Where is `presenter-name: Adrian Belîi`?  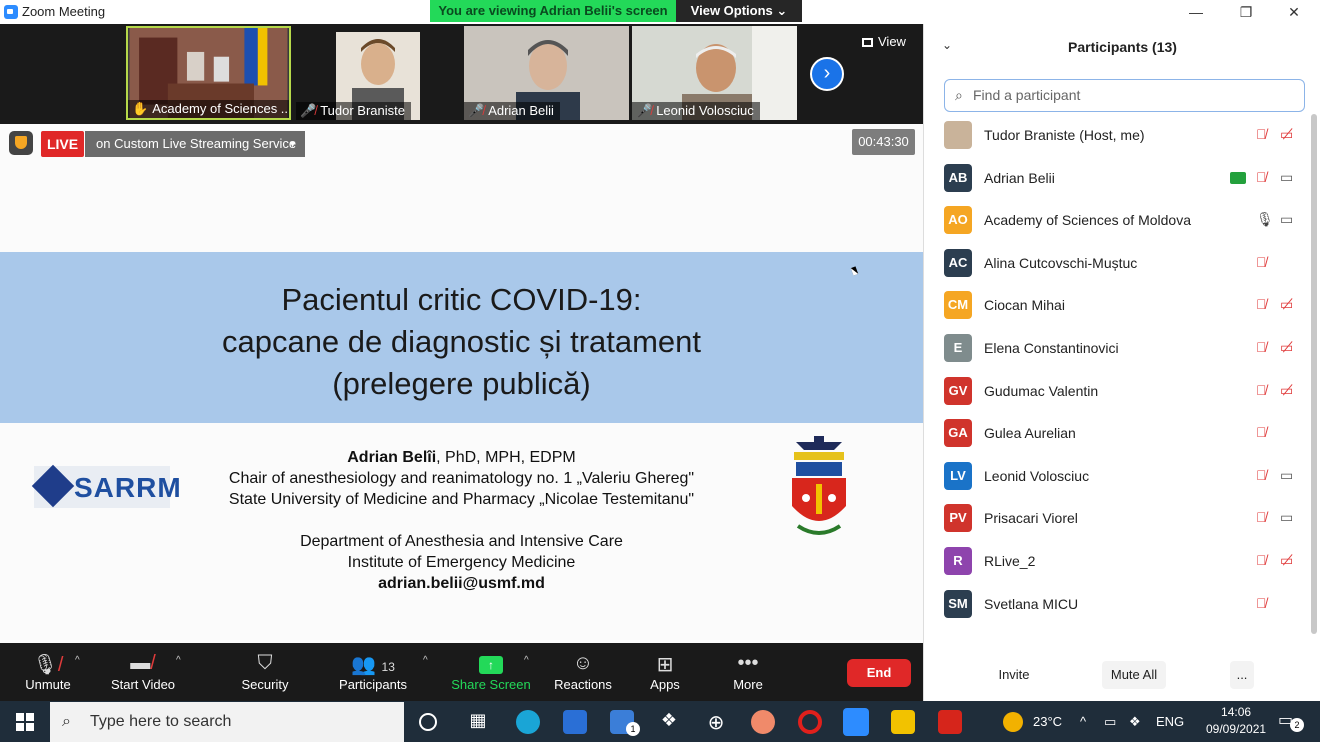 presenter-name: Adrian Belîi is located at coordinates (392, 457).